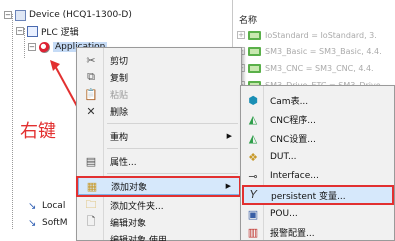  What do you see at coordinates (159, 60) in the screenshot?
I see `menu-item-cut: ✂ 剪切` at bounding box center [159, 60].